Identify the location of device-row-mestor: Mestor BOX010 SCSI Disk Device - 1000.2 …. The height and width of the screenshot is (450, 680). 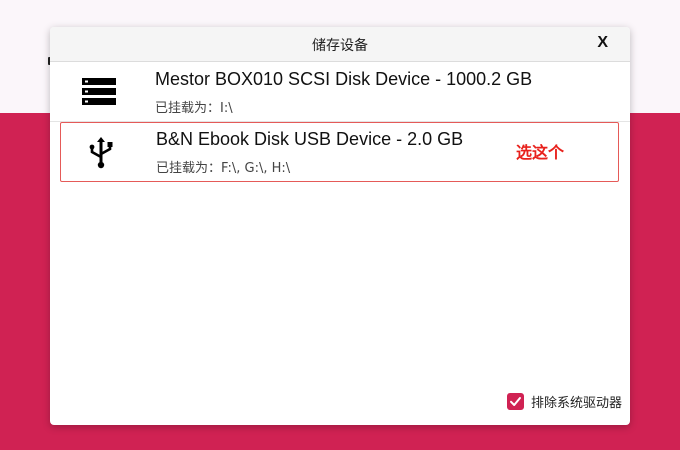
(340, 92).